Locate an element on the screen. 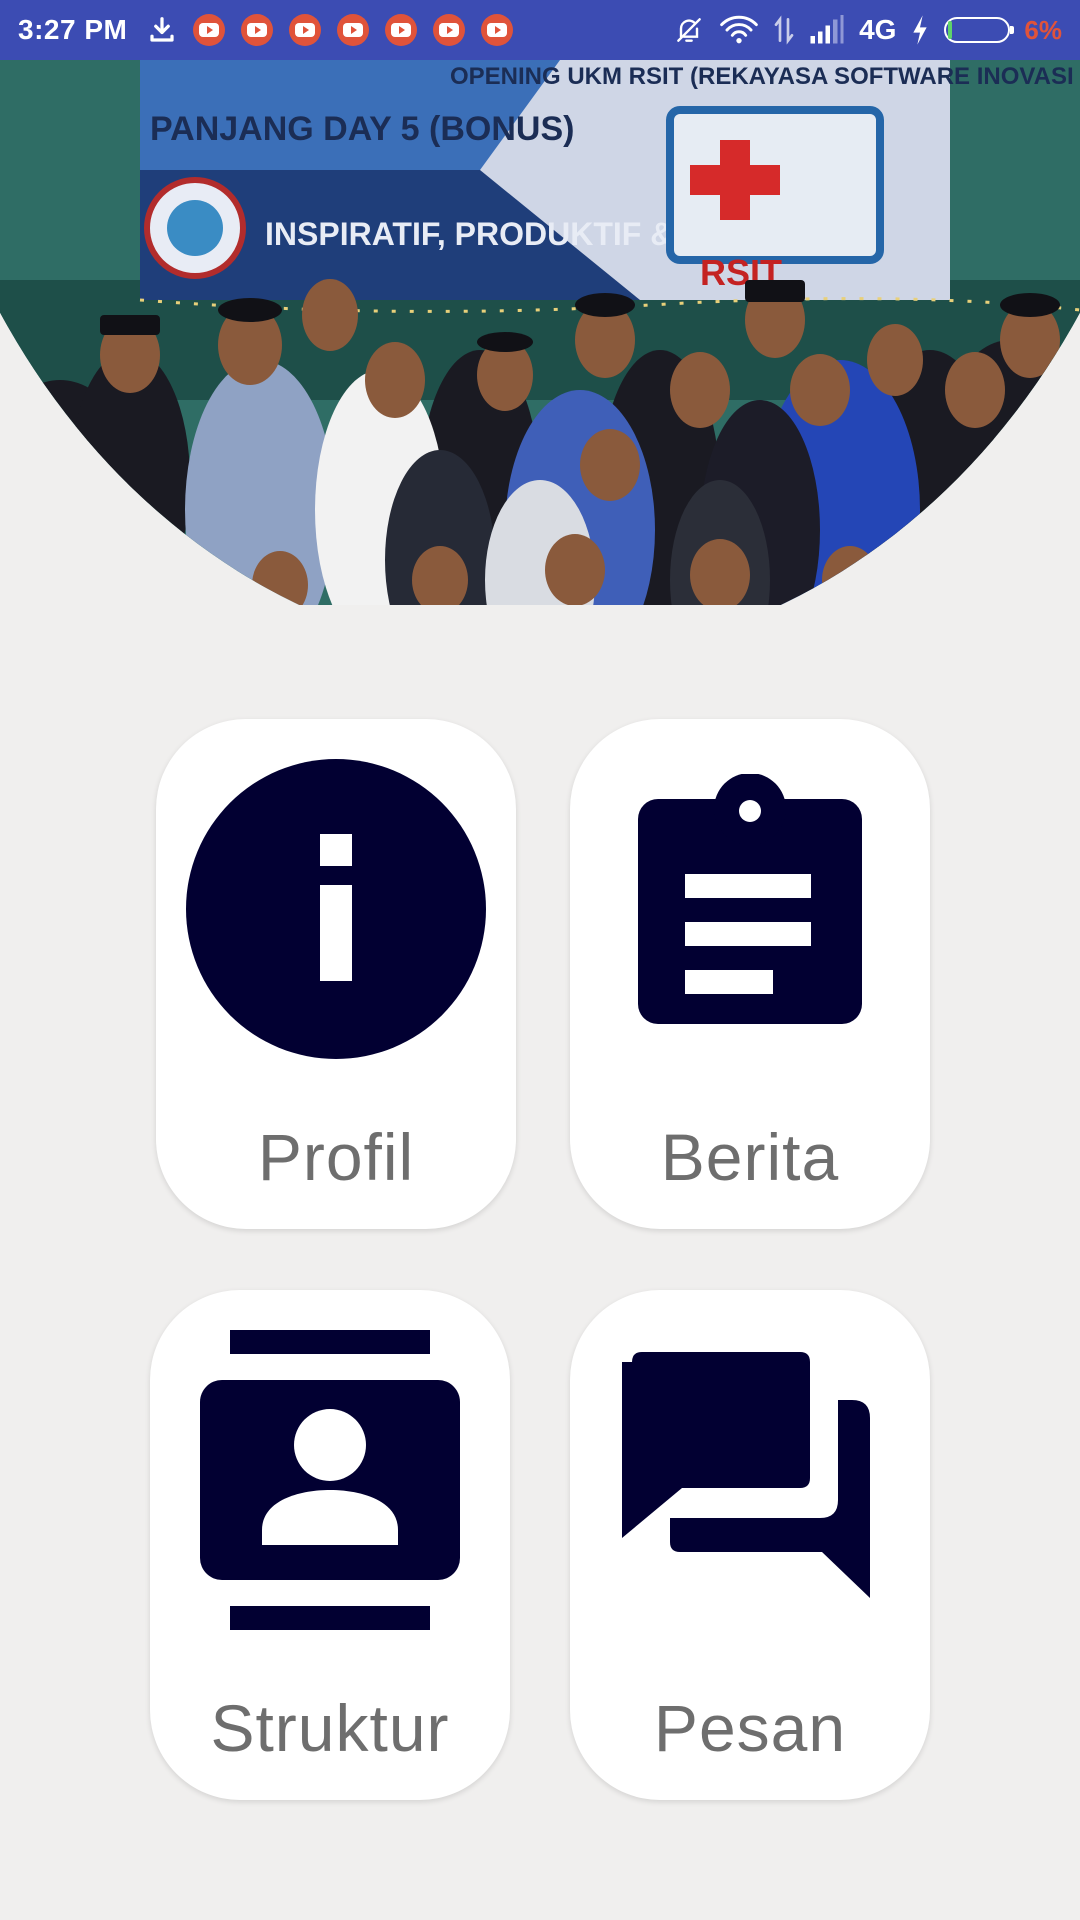  battery-level is located at coordinates (950, 30).